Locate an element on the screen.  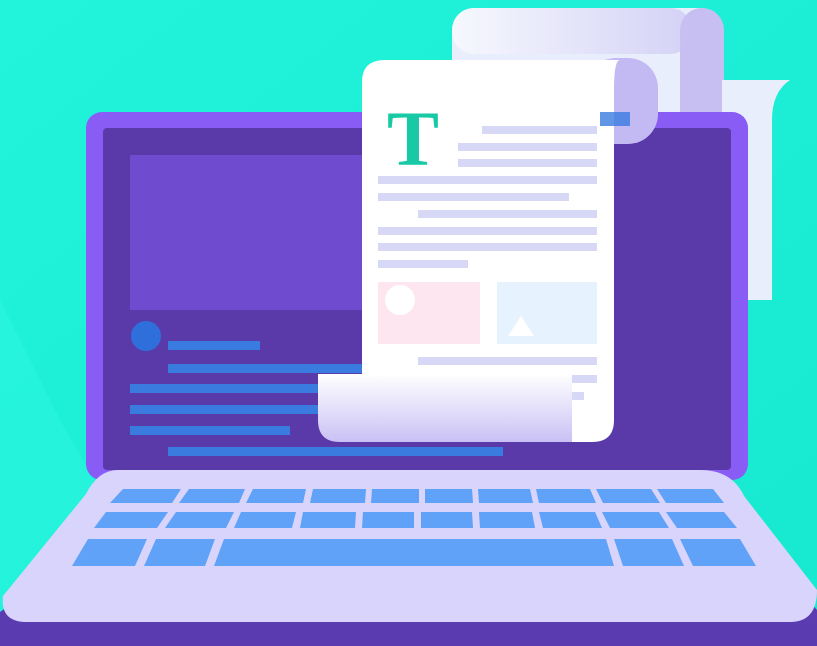
paper-curl-bottom is located at coordinates (445, 408).